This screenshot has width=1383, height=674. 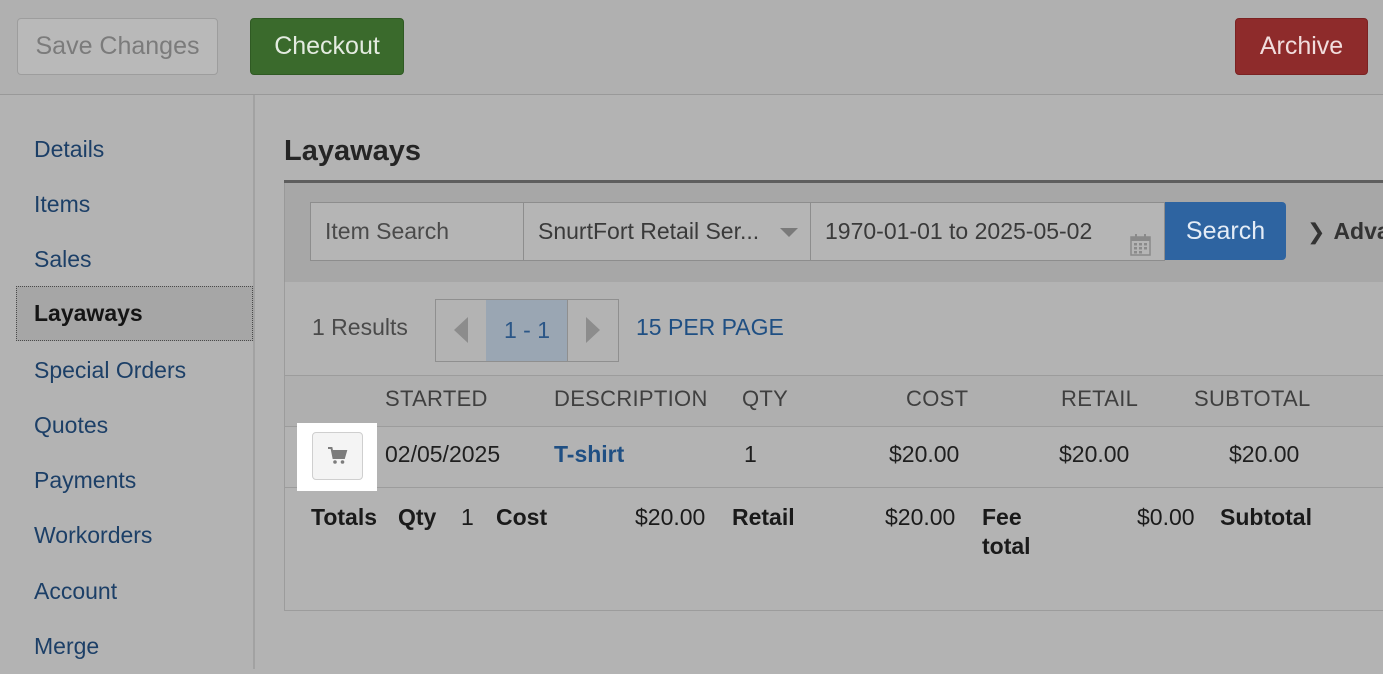 What do you see at coordinates (417, 517) in the screenshot?
I see `totals-qty-label: Qty` at bounding box center [417, 517].